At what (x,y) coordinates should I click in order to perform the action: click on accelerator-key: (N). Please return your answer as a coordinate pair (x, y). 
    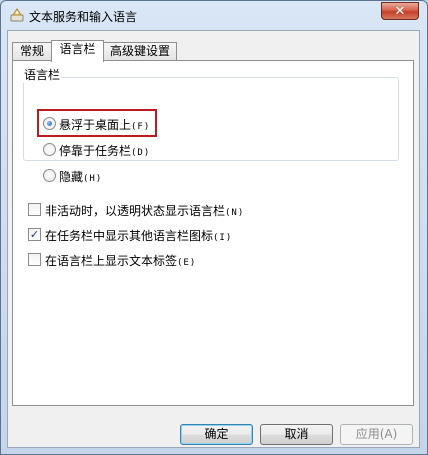
    Looking at the image, I should click on (235, 213).